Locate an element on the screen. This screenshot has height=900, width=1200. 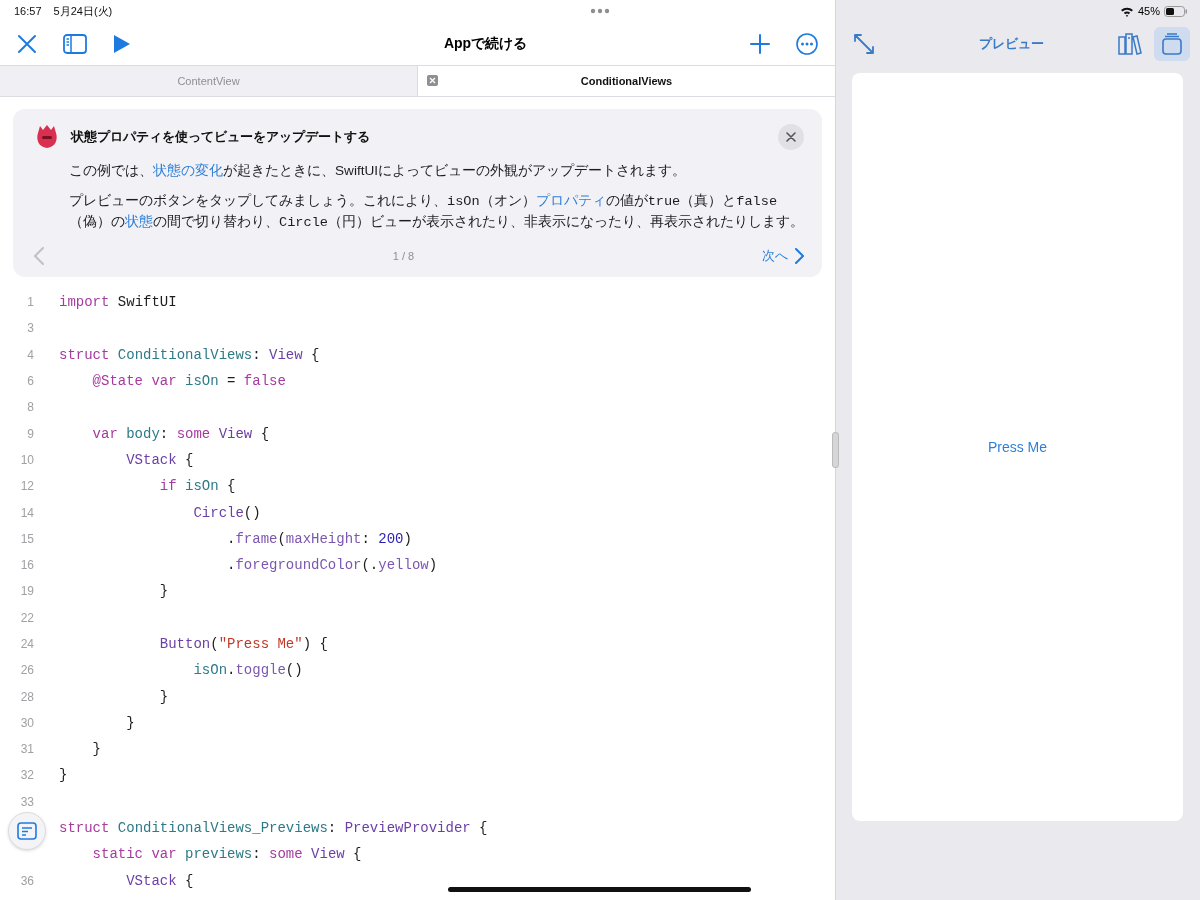
page-indicator: 1 / 8 is located at coordinates (403, 256).